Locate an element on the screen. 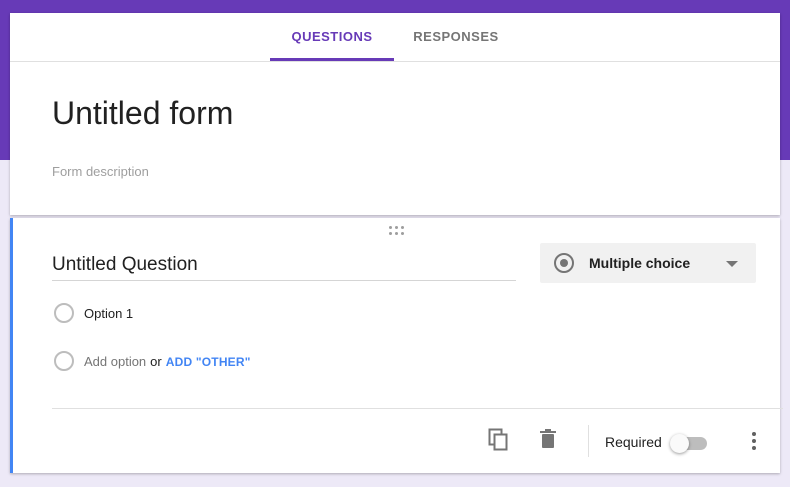 This screenshot has height=487, width=790. dropdown-arrow-icon is located at coordinates (732, 264).